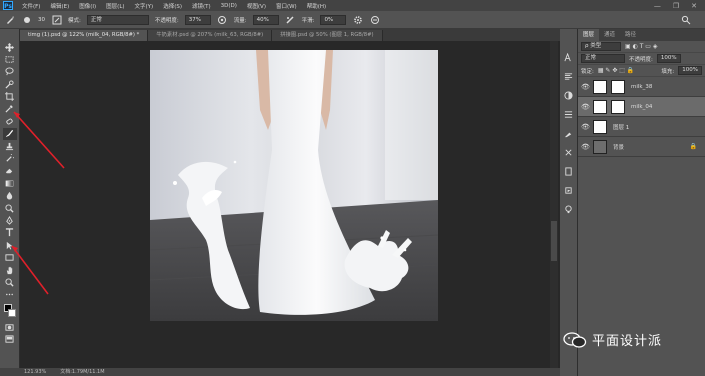  What do you see at coordinates (240, 20) in the screenshot?
I see `flow-label: 流量:` at bounding box center [240, 20].